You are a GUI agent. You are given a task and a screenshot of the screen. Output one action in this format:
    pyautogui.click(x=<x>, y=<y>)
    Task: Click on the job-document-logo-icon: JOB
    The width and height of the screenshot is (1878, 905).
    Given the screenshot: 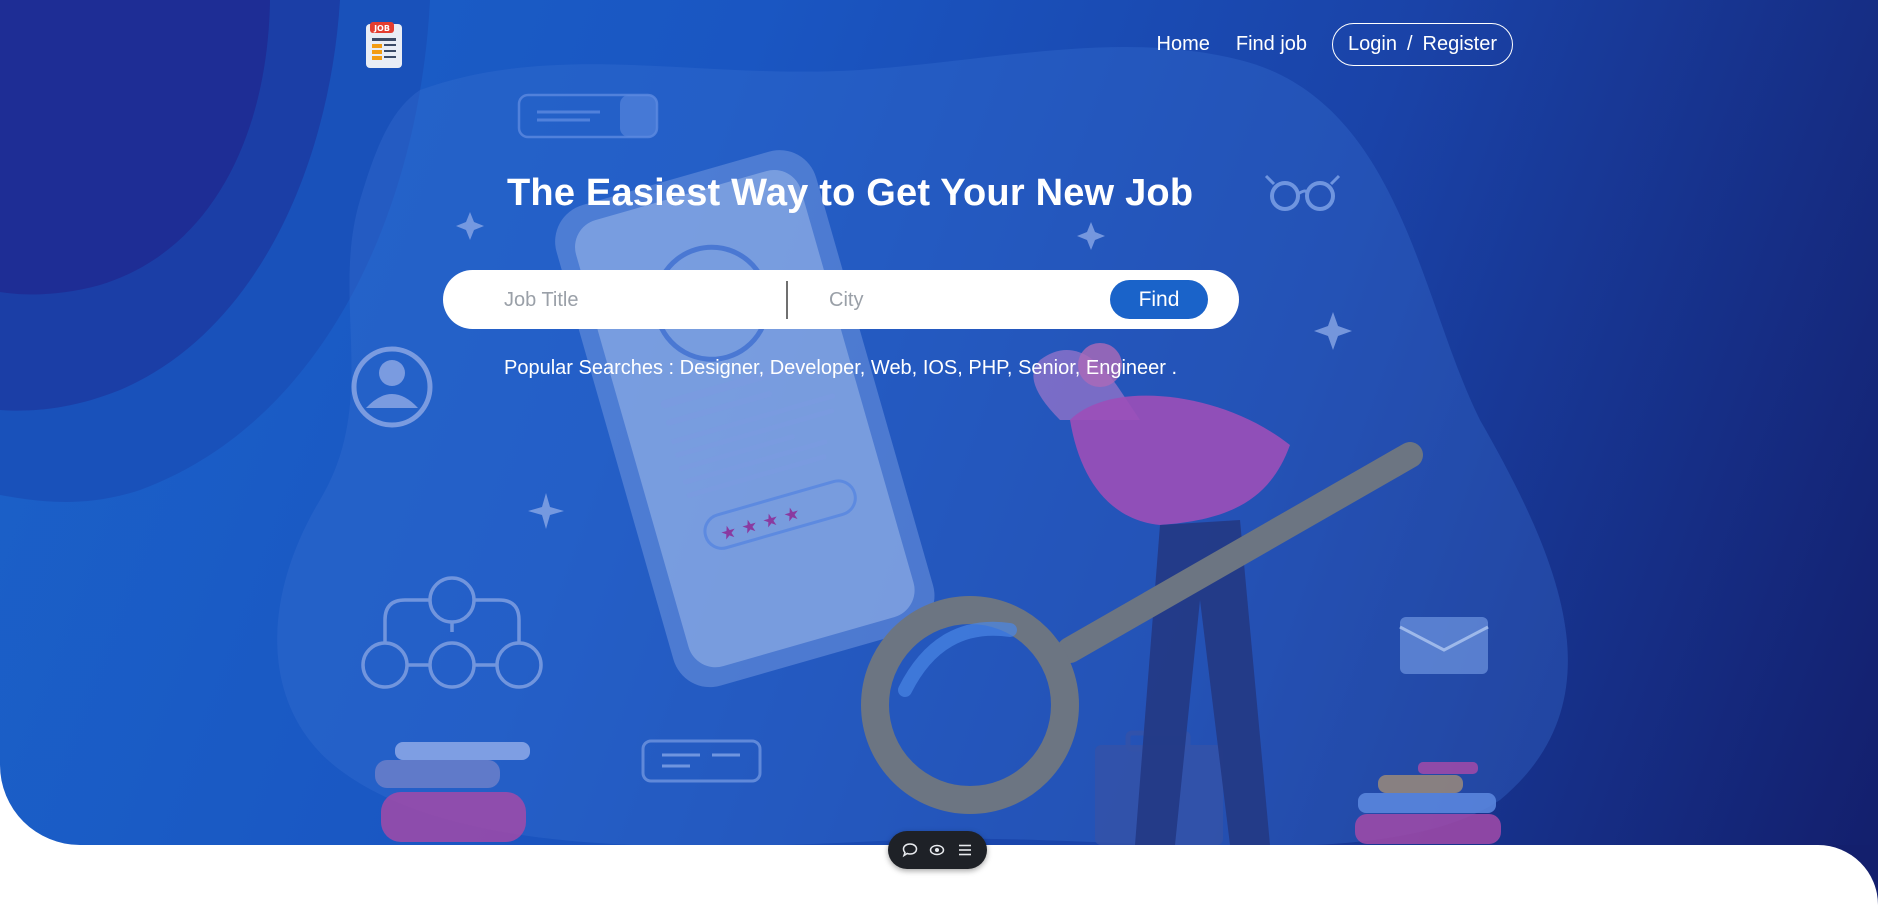 What is the action you would take?
    pyautogui.click(x=384, y=45)
    